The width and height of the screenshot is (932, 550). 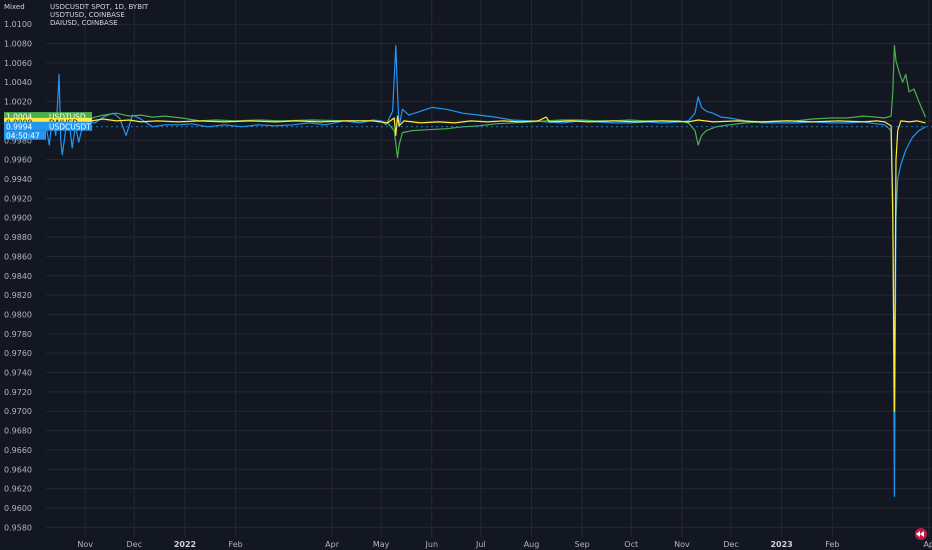 I want to click on x-tick-label: Apr, so click(x=332, y=544).